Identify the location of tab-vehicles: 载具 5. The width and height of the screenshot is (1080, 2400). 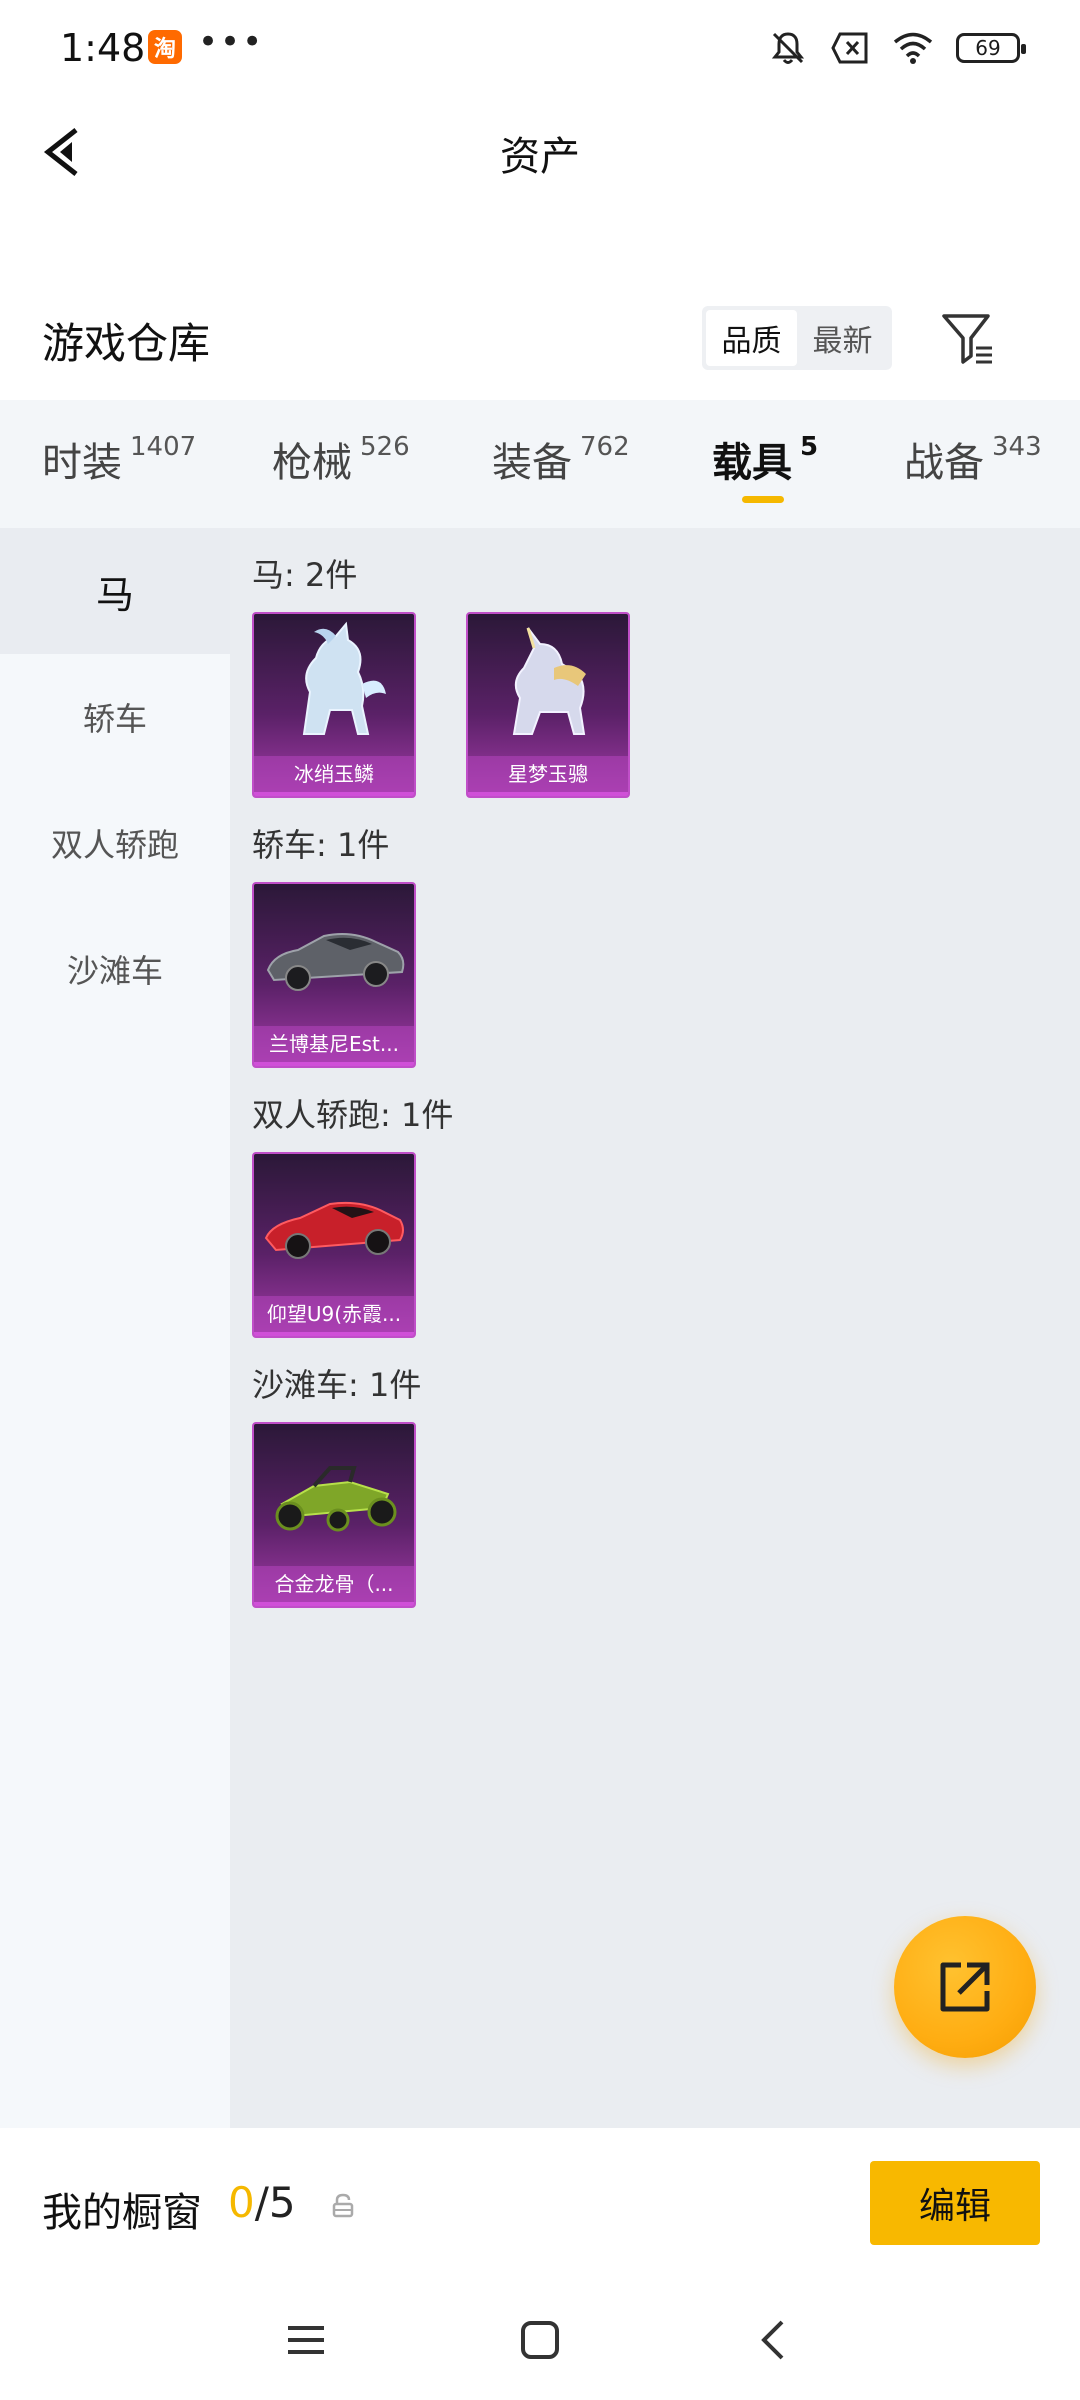
(765, 459).